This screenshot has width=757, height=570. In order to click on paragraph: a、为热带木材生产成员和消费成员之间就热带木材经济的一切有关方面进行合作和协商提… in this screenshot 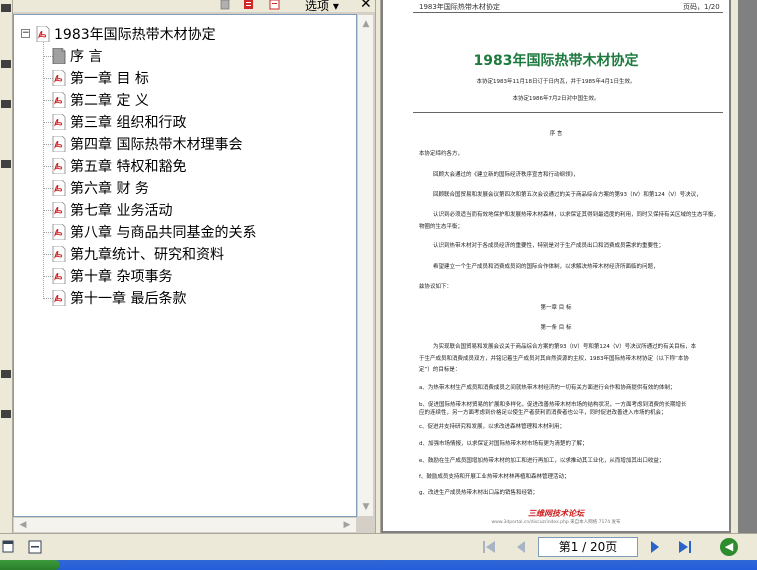, I will do `click(547, 388)`.